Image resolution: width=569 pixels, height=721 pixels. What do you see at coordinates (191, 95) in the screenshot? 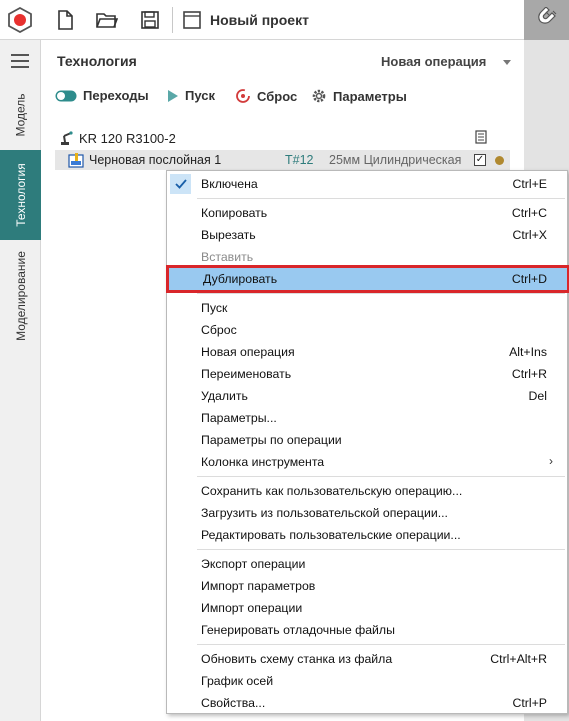
I see `run-button: Пуск` at bounding box center [191, 95].